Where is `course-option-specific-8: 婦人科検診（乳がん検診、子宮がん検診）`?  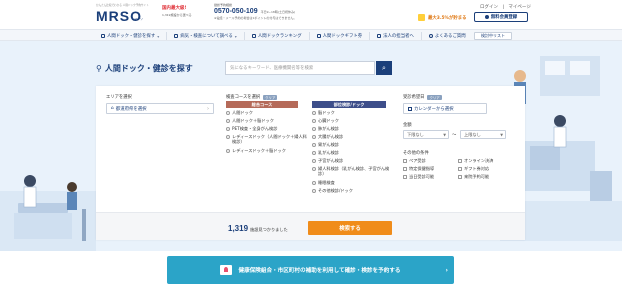
course-option-specific-8: 婦人科検診（乳がん検診、子宮がん検診） is located at coordinates (352, 171).